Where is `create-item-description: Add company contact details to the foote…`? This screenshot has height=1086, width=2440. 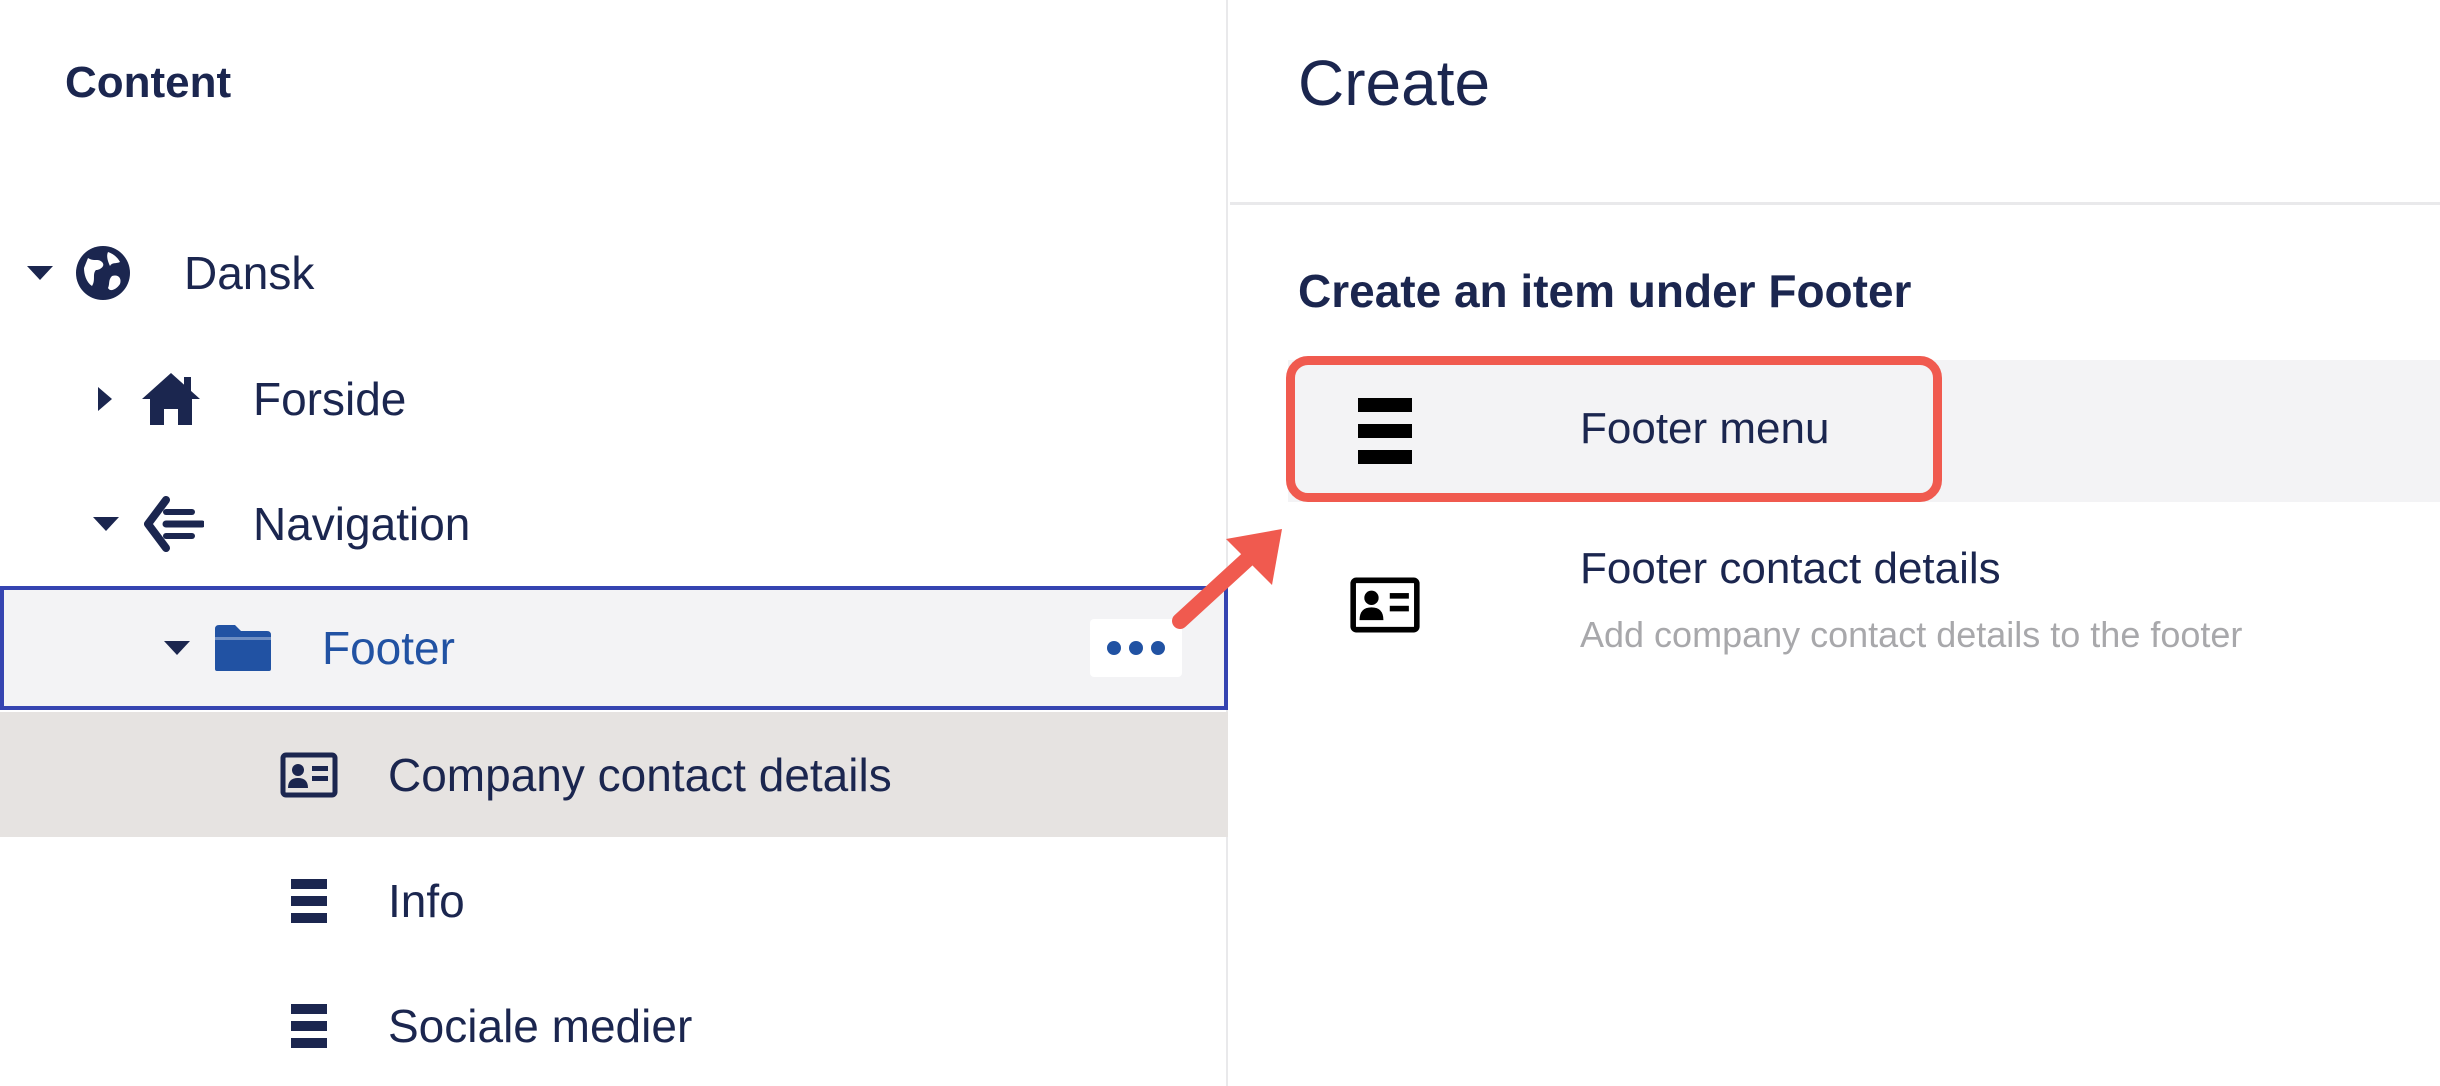
create-item-description: Add company contact details to the foote… is located at coordinates (1911, 634).